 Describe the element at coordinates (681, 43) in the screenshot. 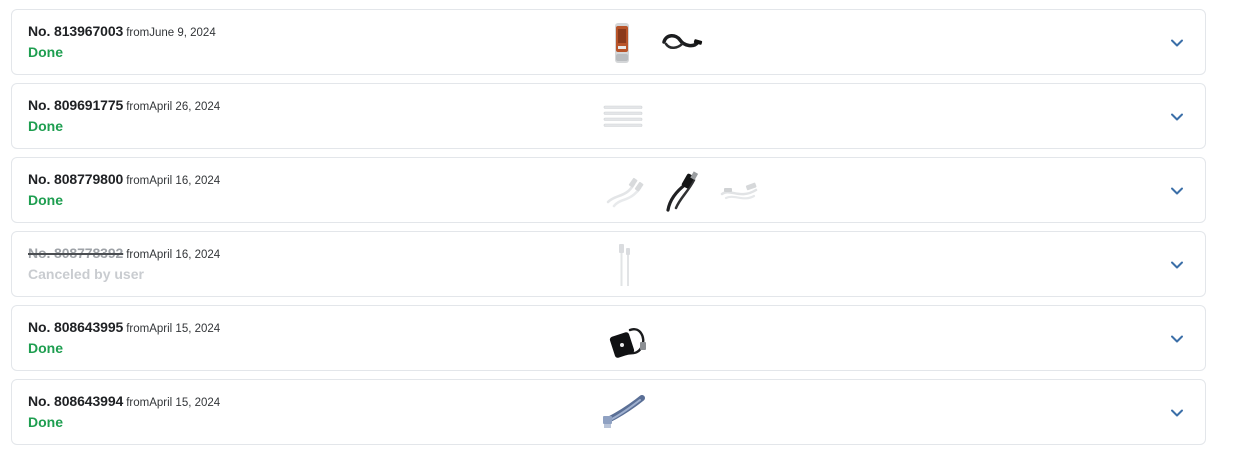

I see `product-thumbnail-black-cable` at that location.